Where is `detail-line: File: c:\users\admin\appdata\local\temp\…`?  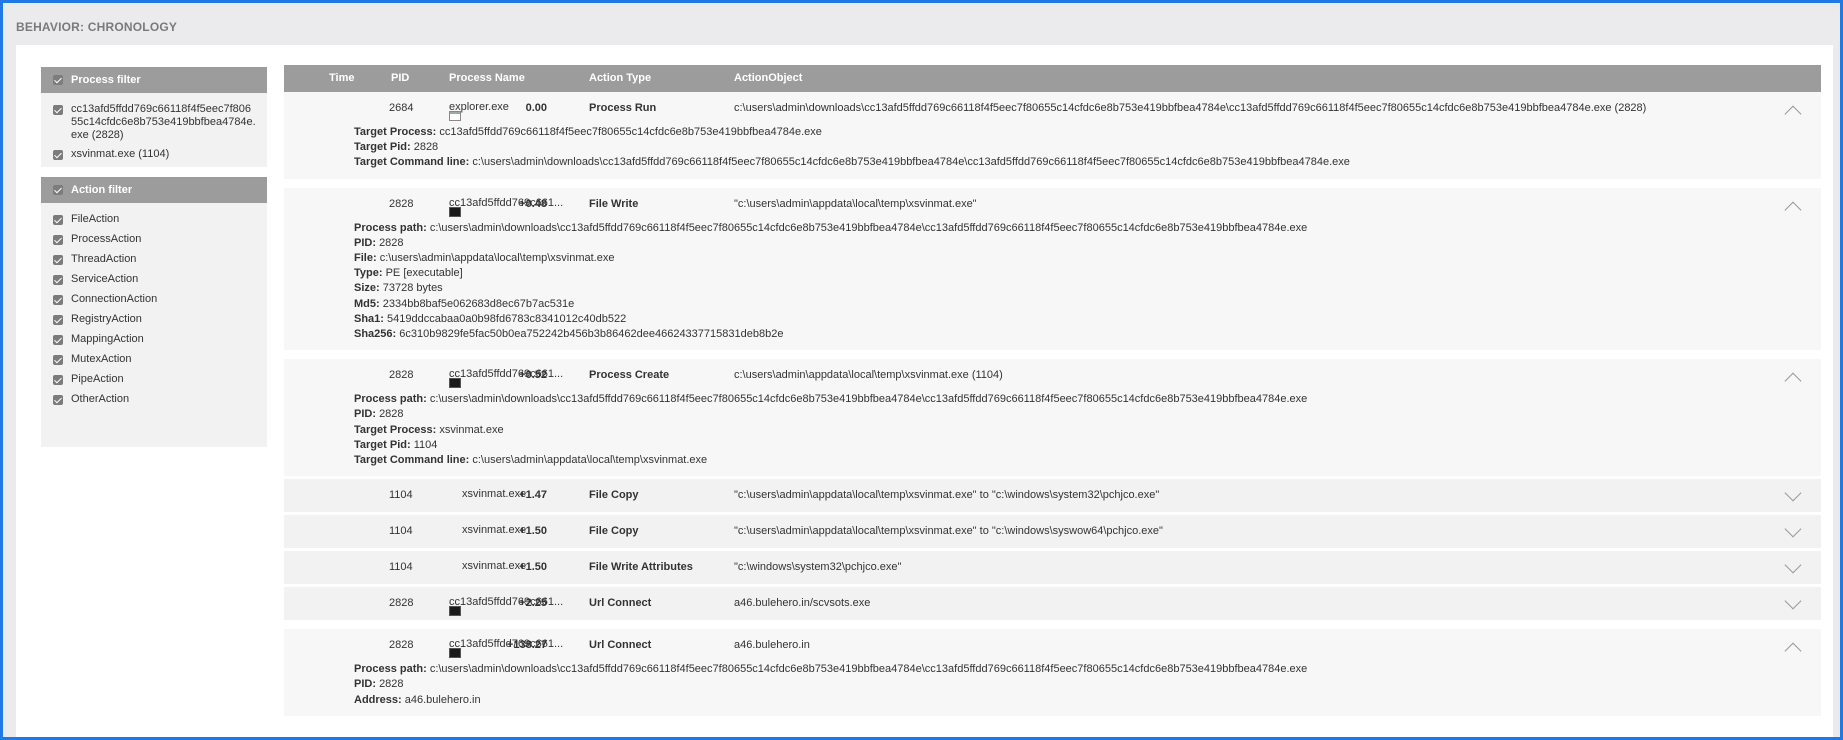
detail-line: File: c:\users\admin\appdata\local\temp\… is located at coordinates (1087, 258).